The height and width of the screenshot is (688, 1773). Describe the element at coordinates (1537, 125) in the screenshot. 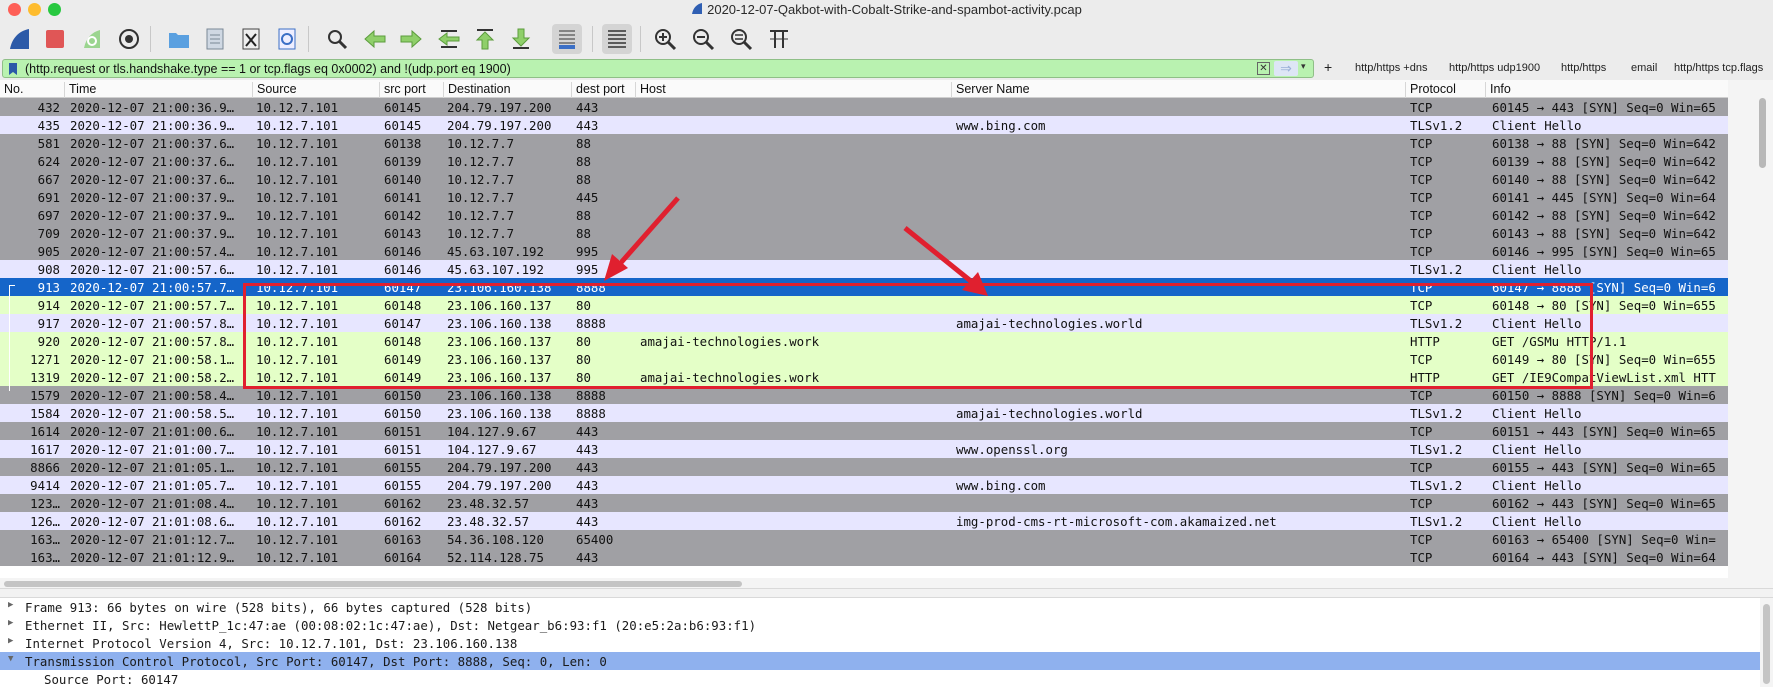

I see `cell-info: Client Hello` at that location.